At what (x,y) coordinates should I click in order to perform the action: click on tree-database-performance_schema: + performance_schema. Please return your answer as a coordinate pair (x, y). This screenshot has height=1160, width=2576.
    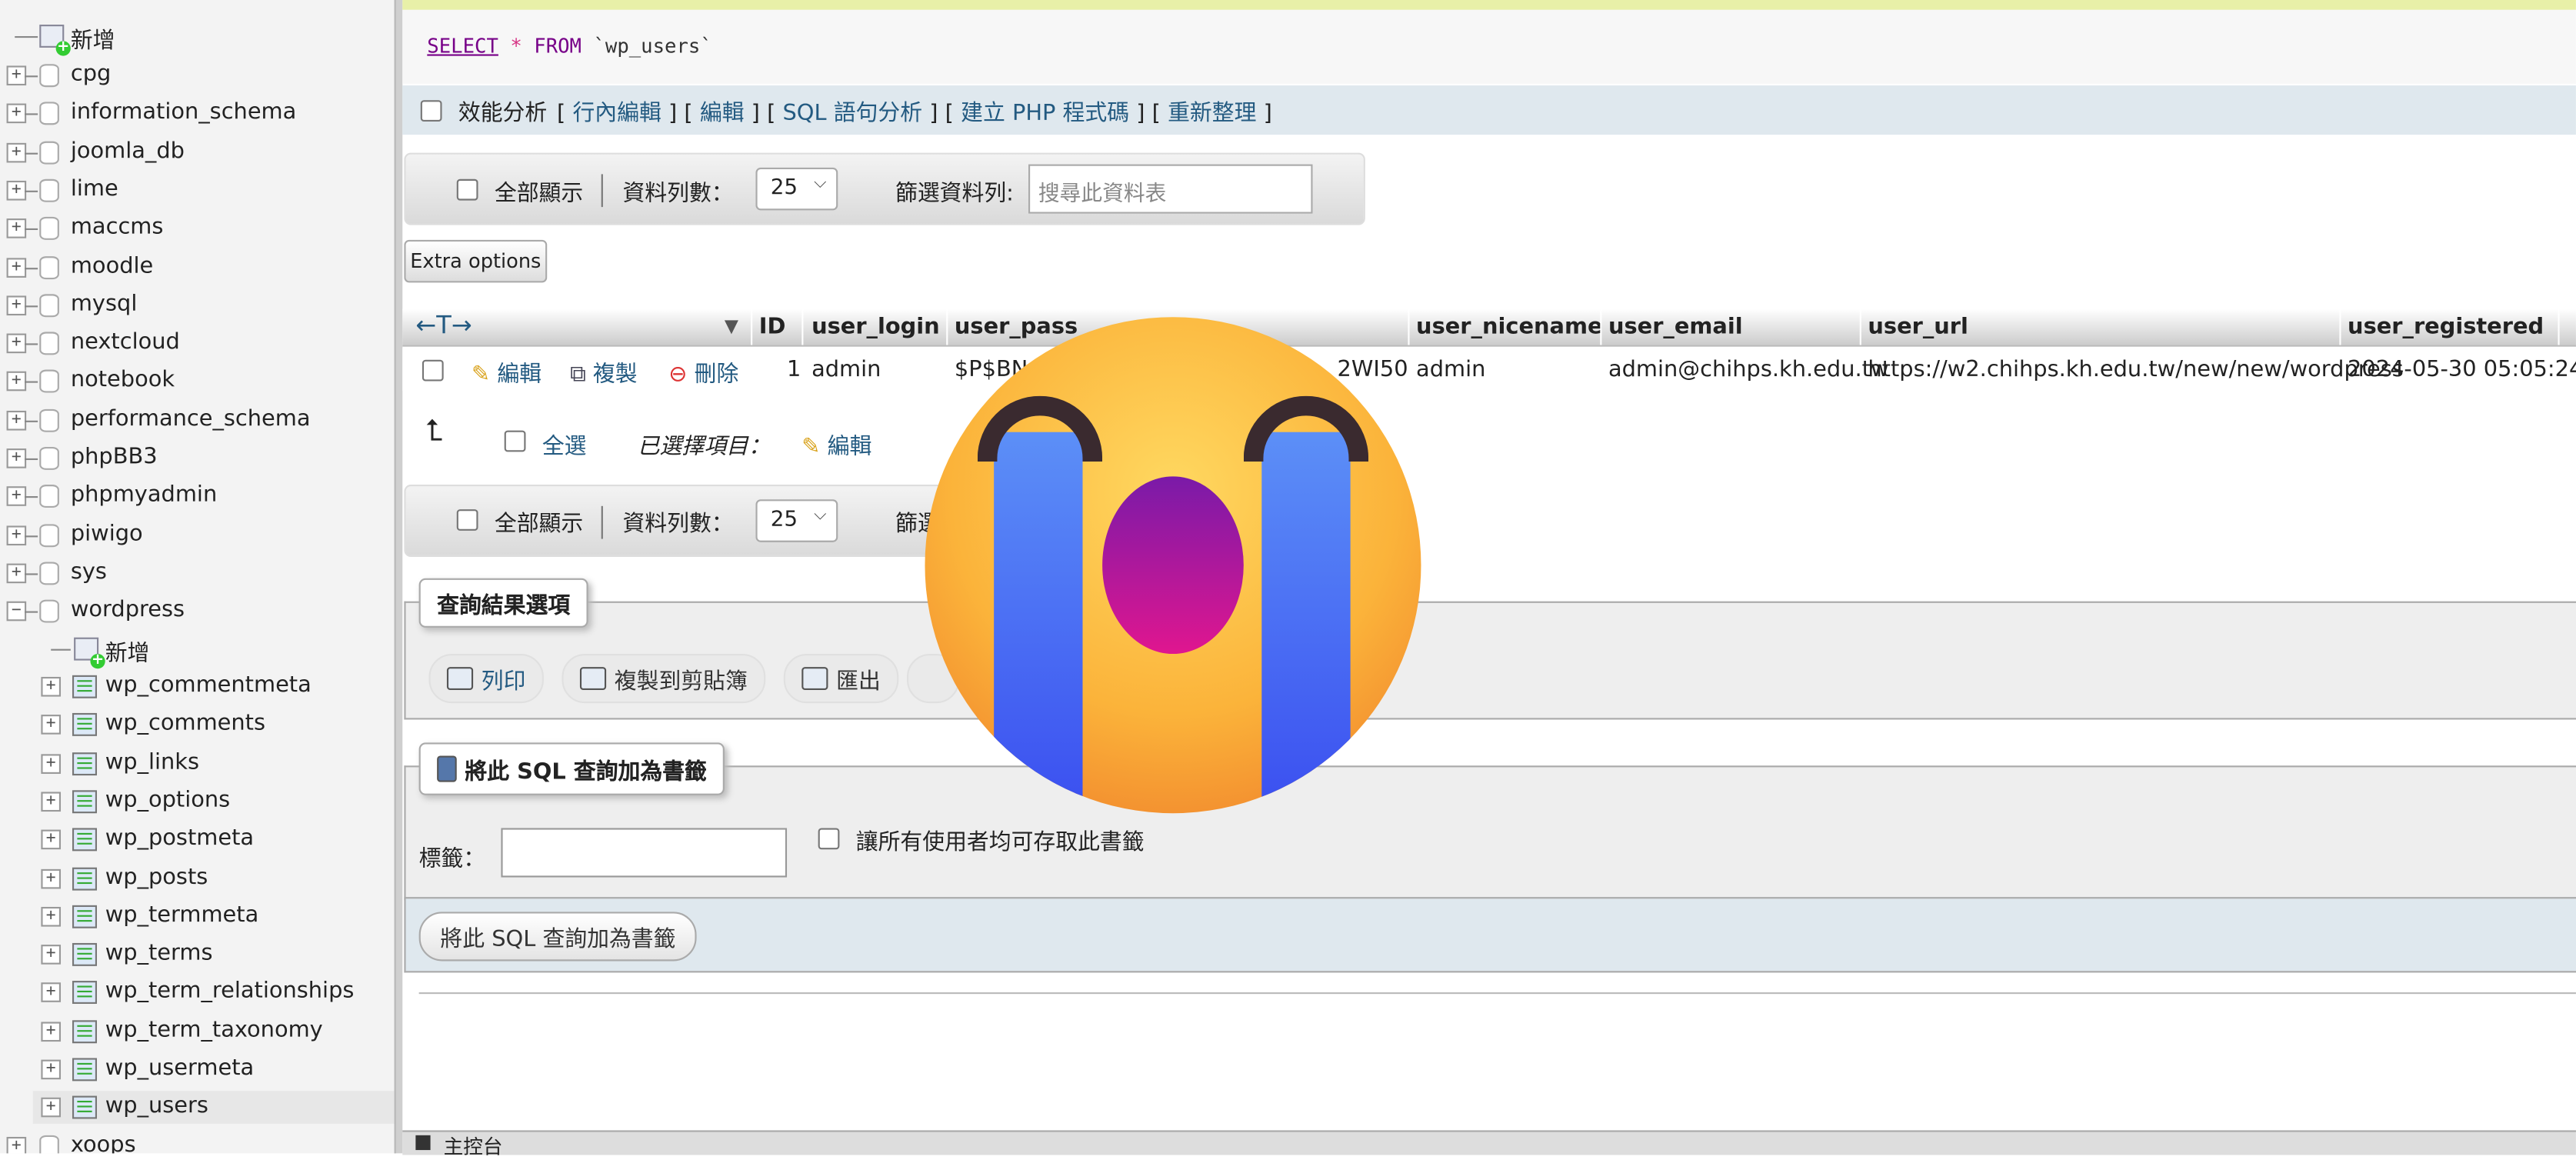
    Looking at the image, I should click on (197, 420).